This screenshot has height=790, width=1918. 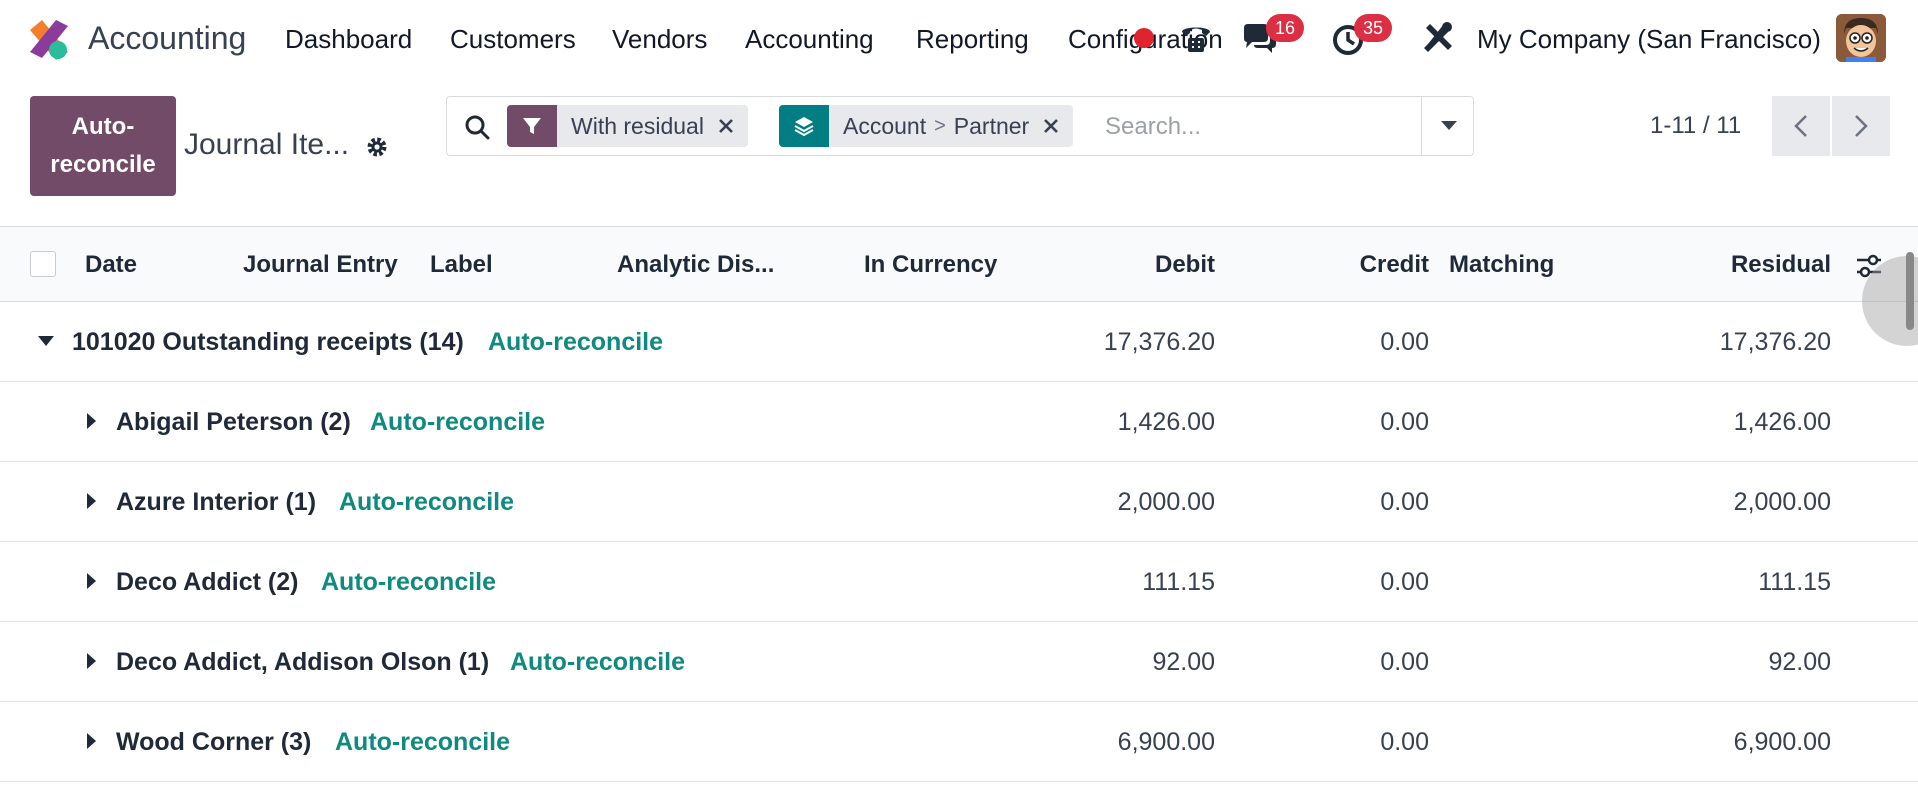 I want to click on nav-customers: Customers, so click(x=513, y=39).